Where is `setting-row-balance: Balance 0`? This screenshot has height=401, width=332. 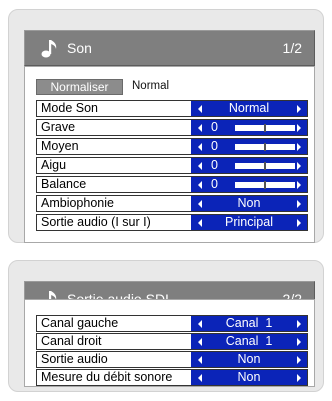 setting-row-balance: Balance 0 is located at coordinates (172, 184).